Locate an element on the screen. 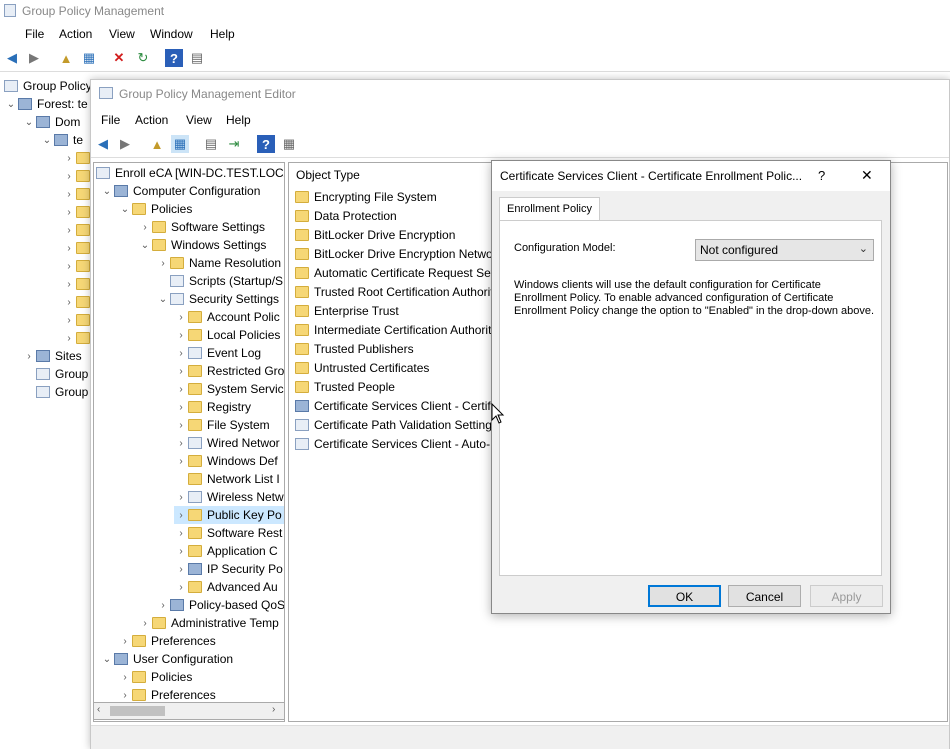 The image size is (950, 749). tree-node: ⌄ User Configuration is located at coordinates (166, 659).